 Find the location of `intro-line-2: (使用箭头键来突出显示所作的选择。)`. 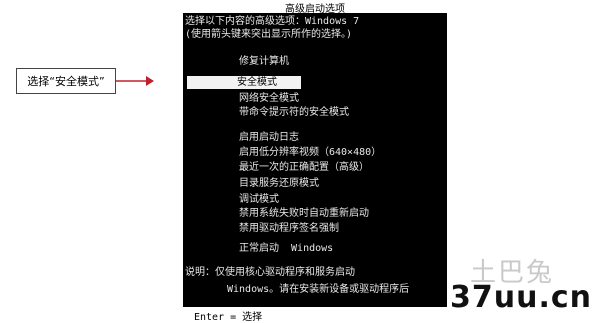

intro-line-2: (使用箭头键来突出显示所作的选择。) is located at coordinates (269, 34).